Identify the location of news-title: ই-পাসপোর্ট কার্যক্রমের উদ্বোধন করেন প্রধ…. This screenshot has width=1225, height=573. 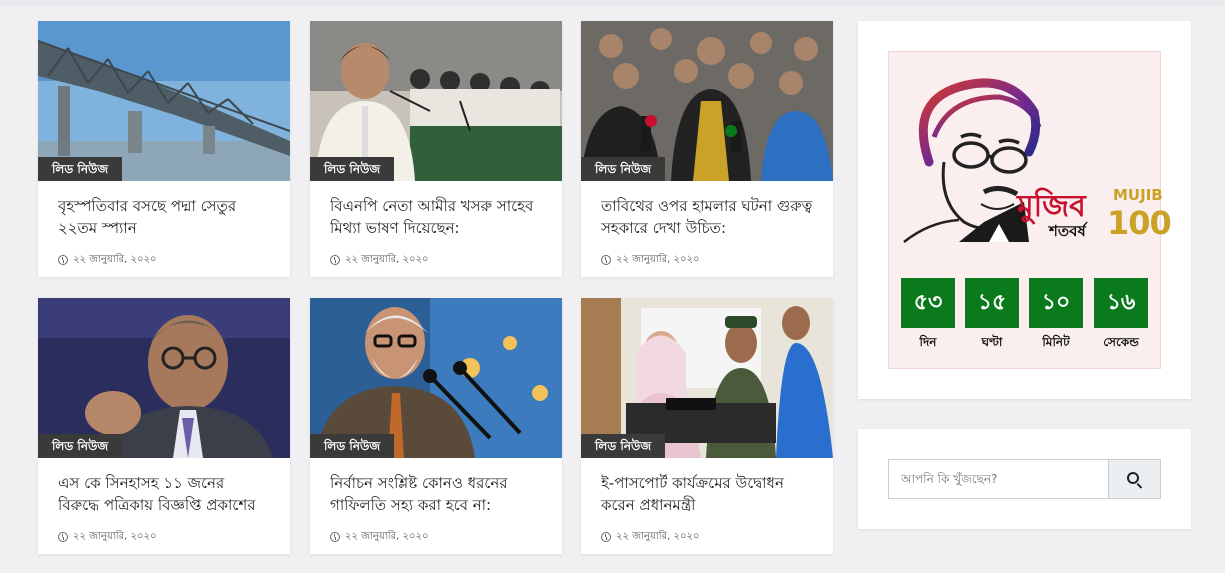
(707, 494).